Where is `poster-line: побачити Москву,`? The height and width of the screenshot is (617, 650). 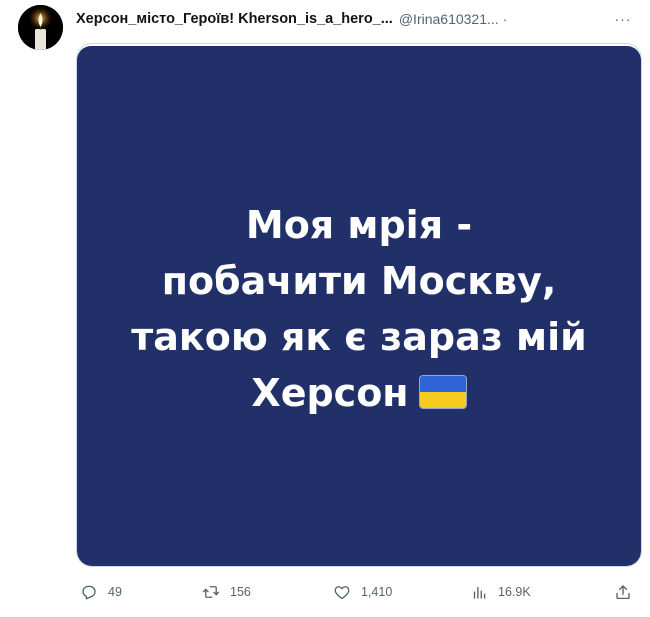
poster-line: побачити Москву, is located at coordinates (359, 281).